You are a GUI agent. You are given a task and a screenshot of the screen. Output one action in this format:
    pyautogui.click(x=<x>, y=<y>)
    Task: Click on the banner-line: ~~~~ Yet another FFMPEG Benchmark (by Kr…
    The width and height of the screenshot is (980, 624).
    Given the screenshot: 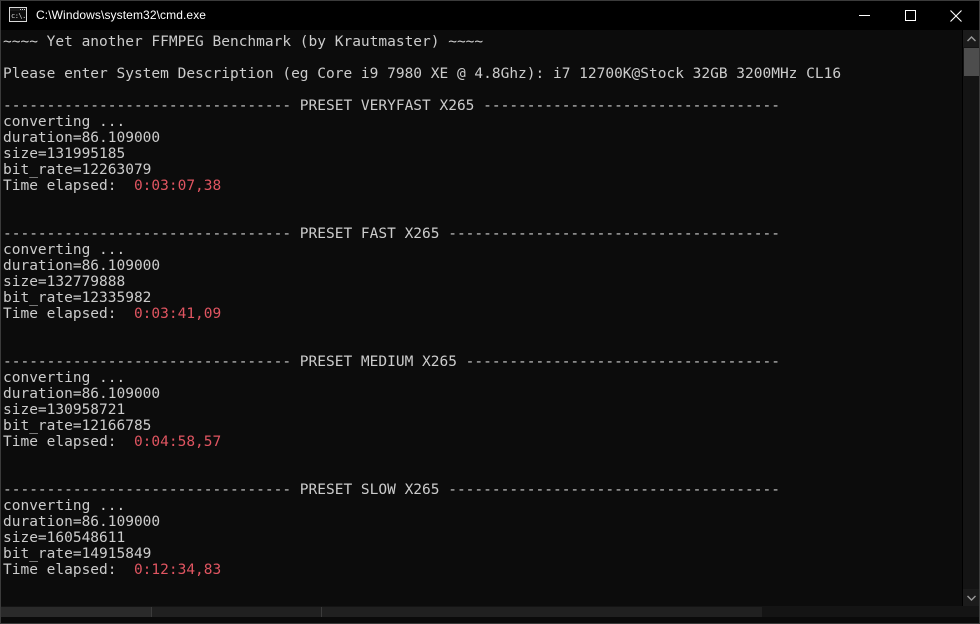 What is the action you would take?
    pyautogui.click(x=243, y=42)
    